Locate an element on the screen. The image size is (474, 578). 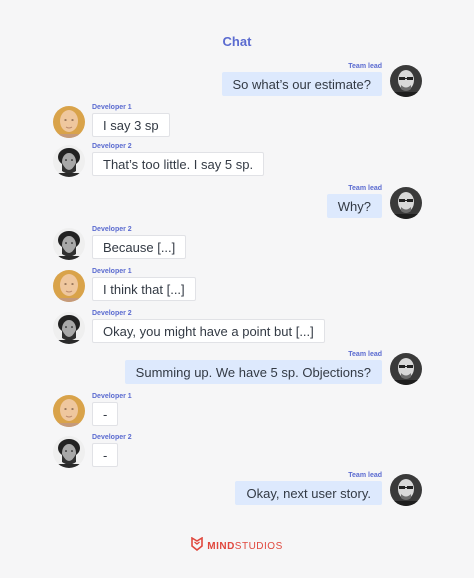
message-bubble: That’s too little. I say 5 sp. is located at coordinates (178, 164).